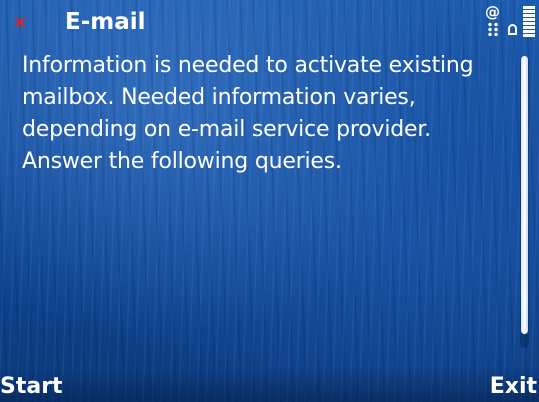 The image size is (539, 402). Describe the element at coordinates (269, 23) in the screenshot. I see `title-bar: × E-mail @` at that location.